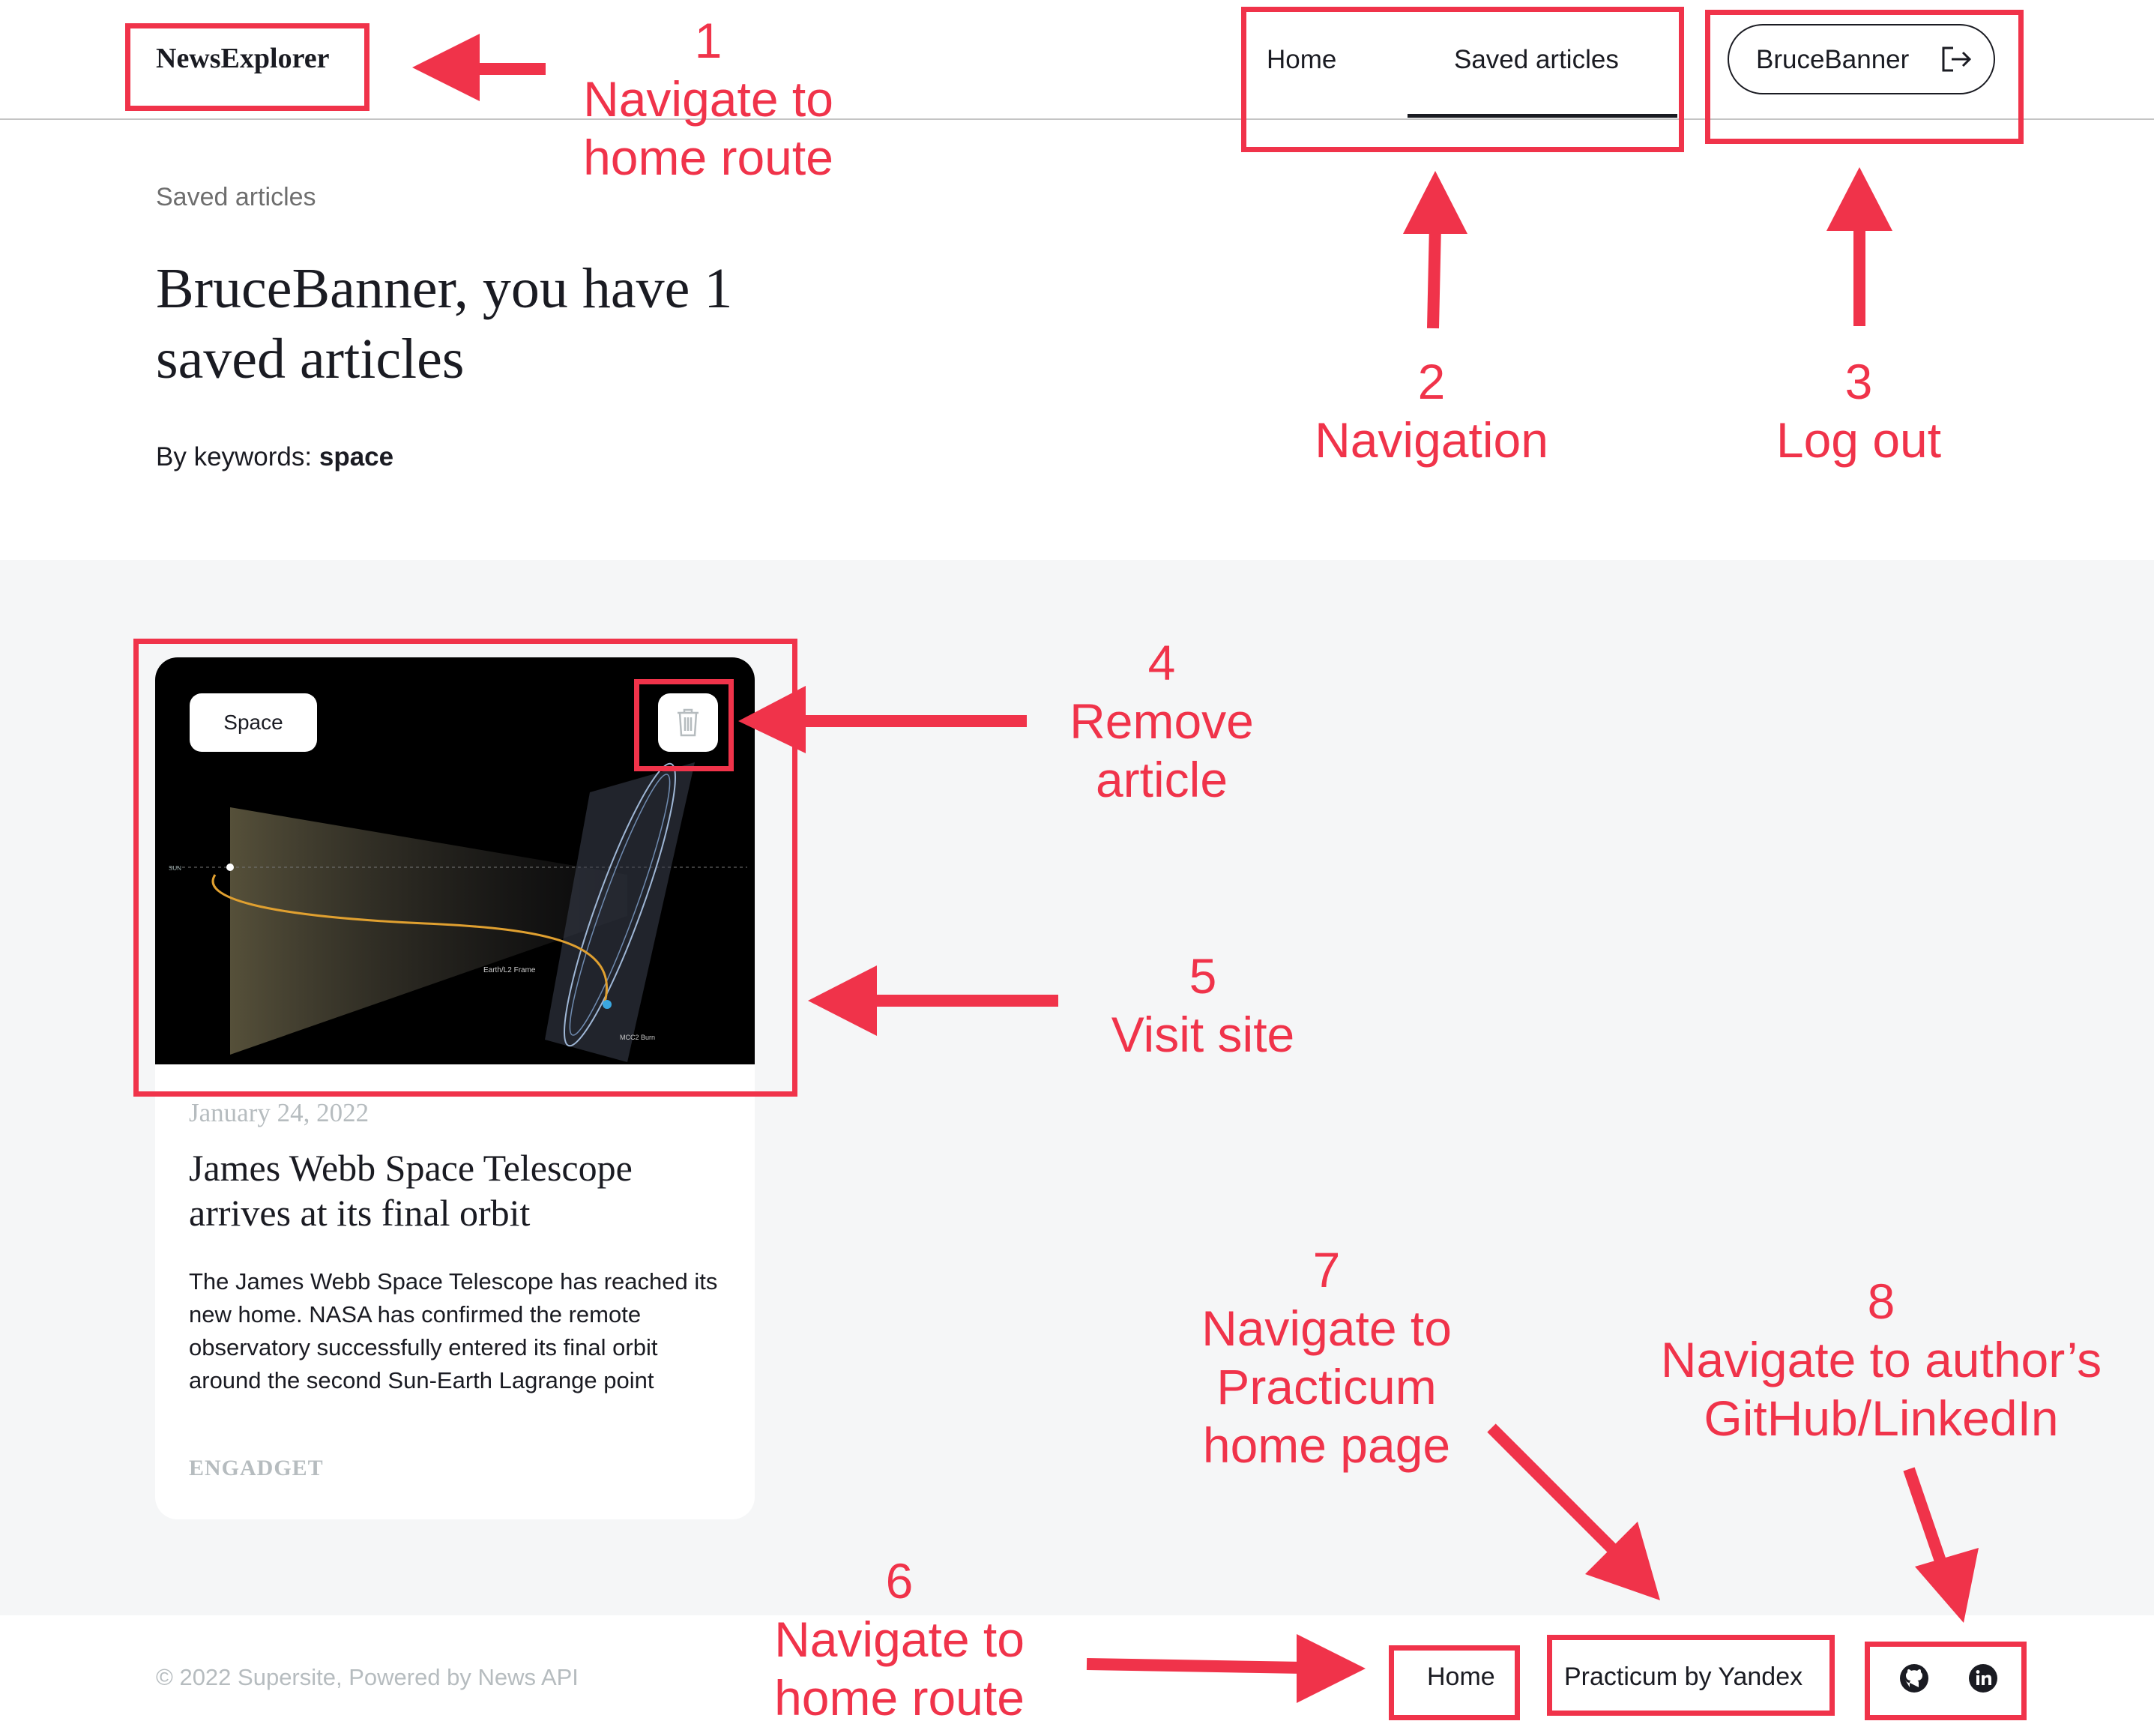 The width and height of the screenshot is (2154, 1736). I want to click on annotation-7-line2: Practicum, so click(1326, 1387).